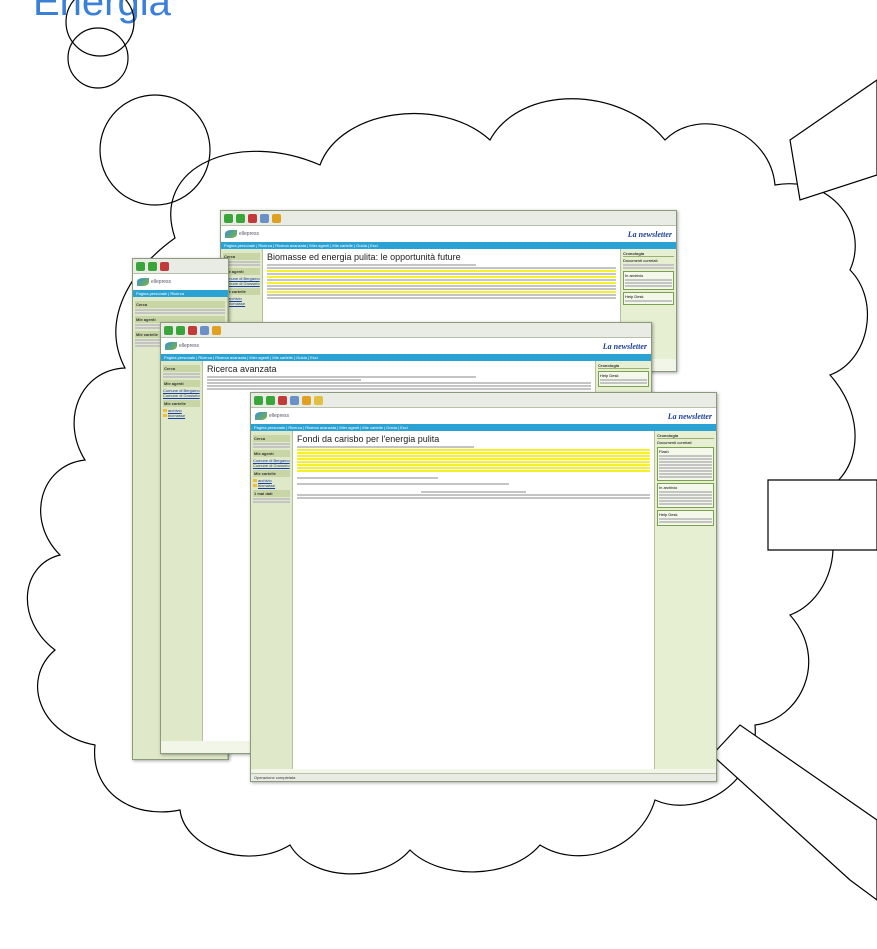 Image resolution: width=877 pixels, height=949 pixels. Describe the element at coordinates (833, 140) in the screenshot. I see `arrow-up-right` at that location.